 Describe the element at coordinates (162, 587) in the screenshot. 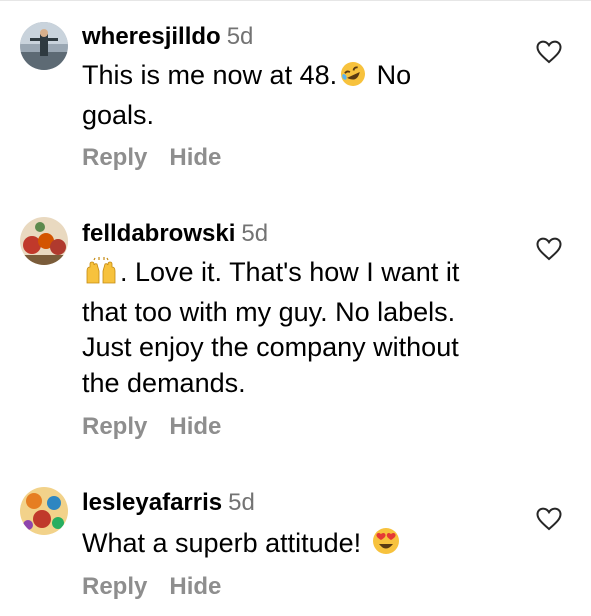

I see `comment-actions: Reply Hide` at that location.